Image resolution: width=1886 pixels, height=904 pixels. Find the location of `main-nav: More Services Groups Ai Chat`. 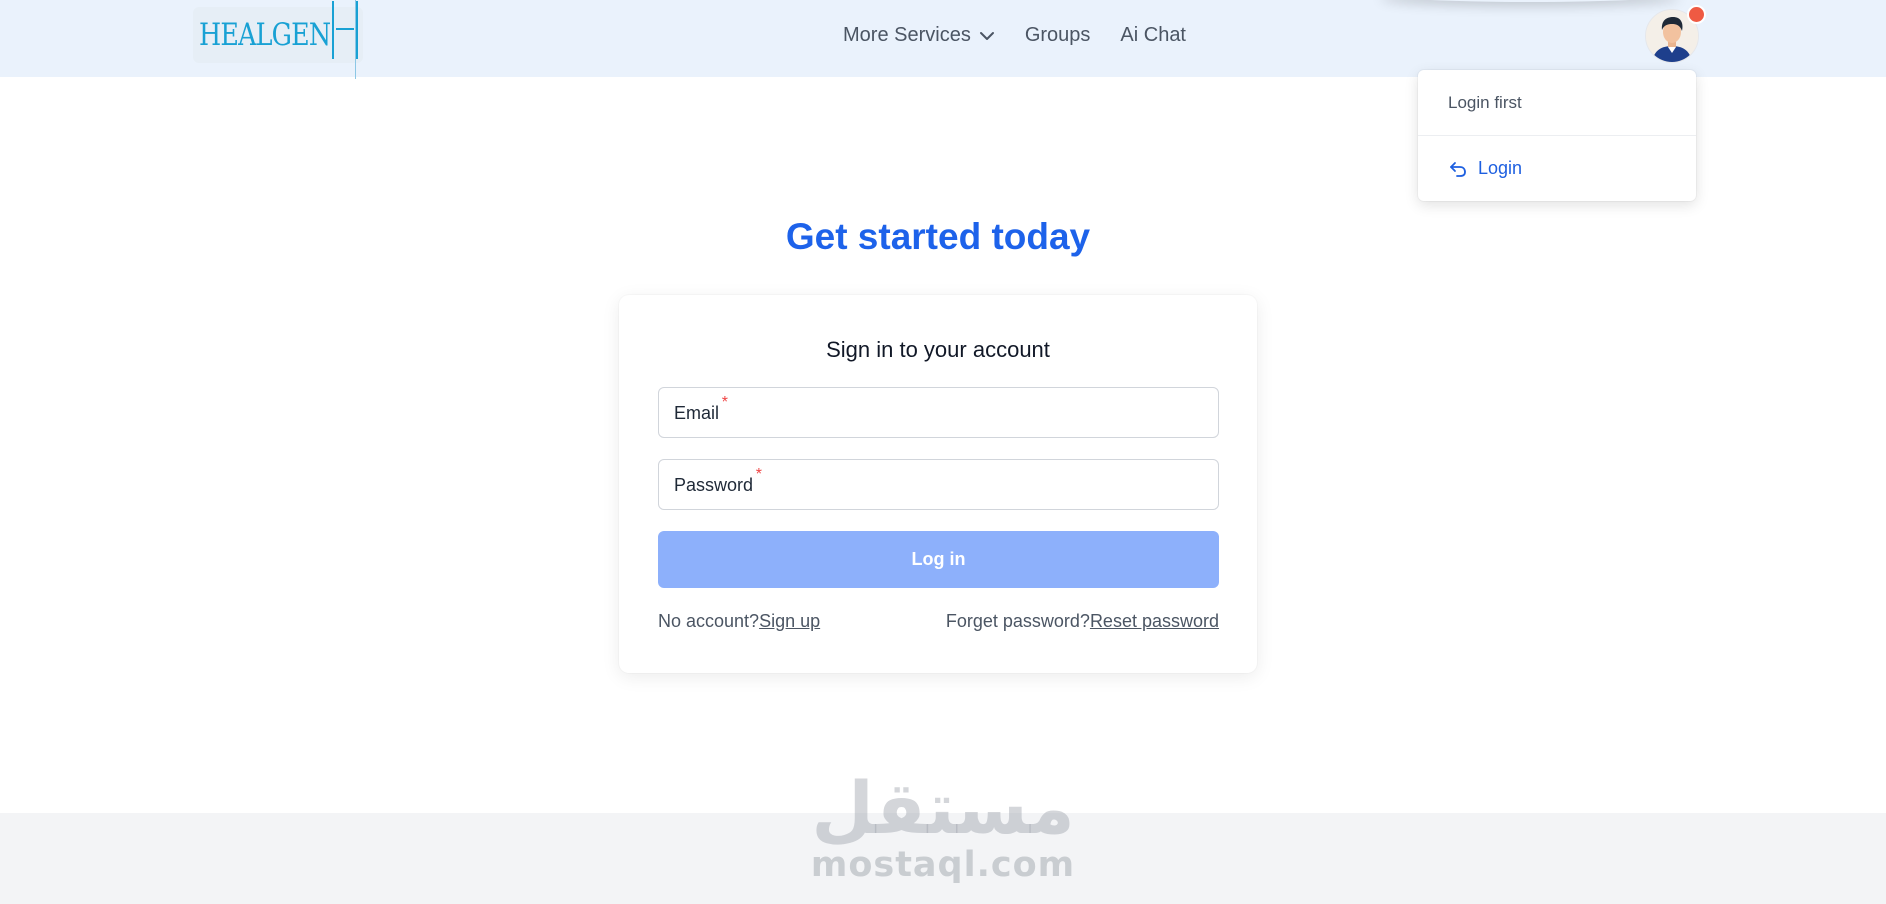

main-nav: More Services Groups Ai Chat is located at coordinates (1014, 35).